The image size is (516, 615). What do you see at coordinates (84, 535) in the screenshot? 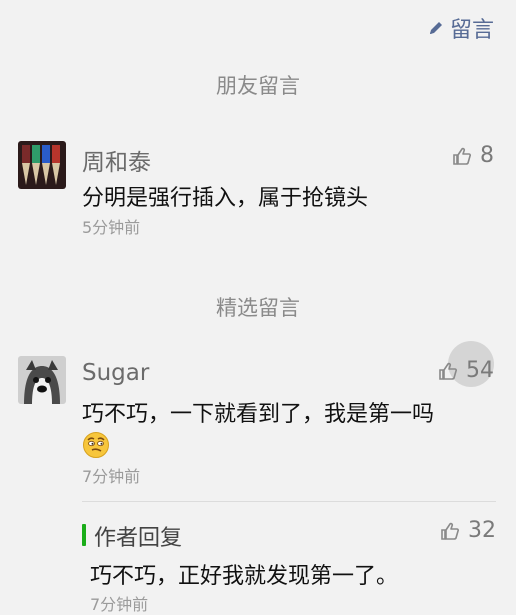
I see `reply-indicator-bar` at bounding box center [84, 535].